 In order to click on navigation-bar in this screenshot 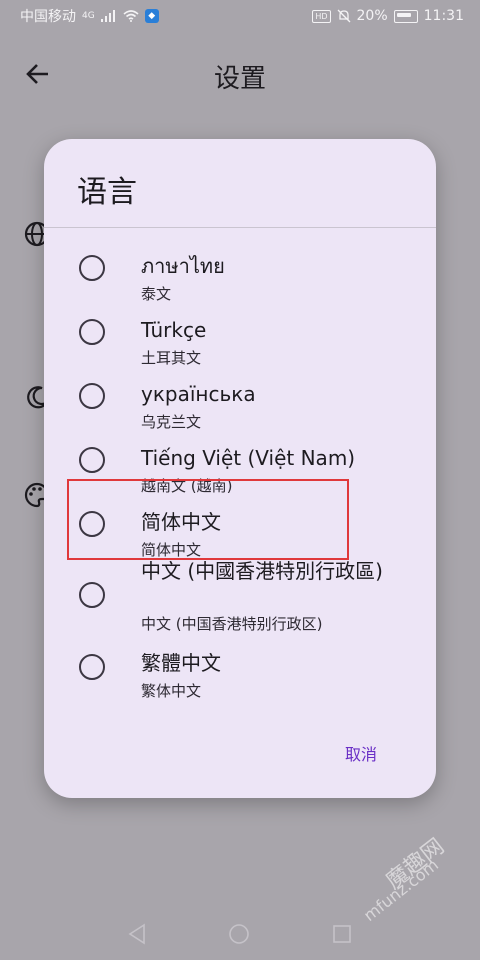, I will do `click(240, 932)`.